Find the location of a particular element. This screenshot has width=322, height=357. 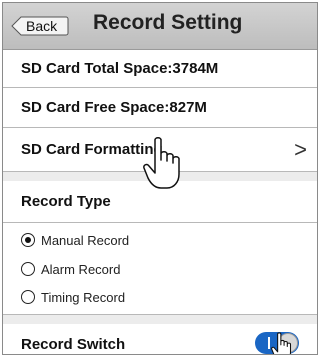

record-type-label: Record Type is located at coordinates (66, 201).